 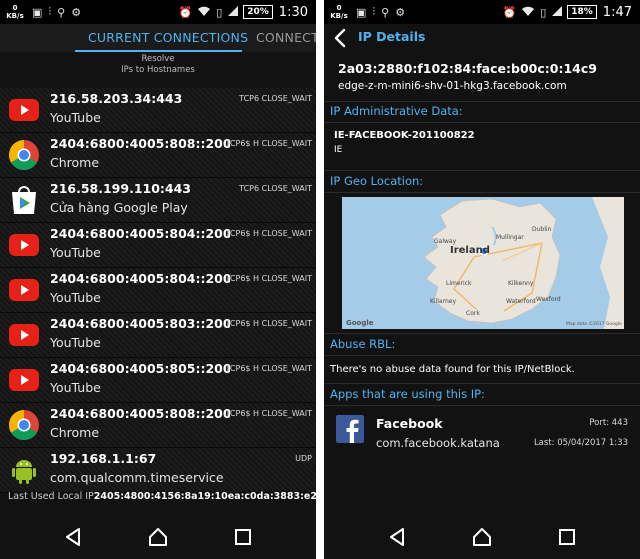 I want to click on map-credit-label: Map data ©2017 Google, so click(x=594, y=323).